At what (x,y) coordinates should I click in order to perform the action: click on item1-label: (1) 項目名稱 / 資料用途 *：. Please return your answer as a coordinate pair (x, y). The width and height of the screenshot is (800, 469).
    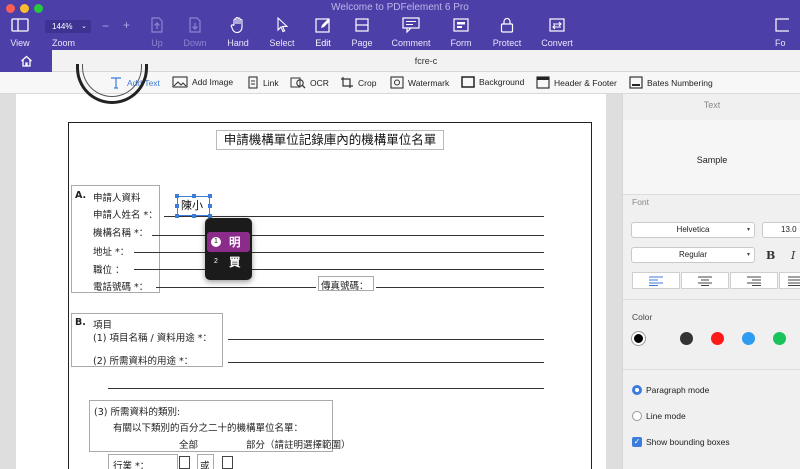
    Looking at the image, I should click on (152, 338).